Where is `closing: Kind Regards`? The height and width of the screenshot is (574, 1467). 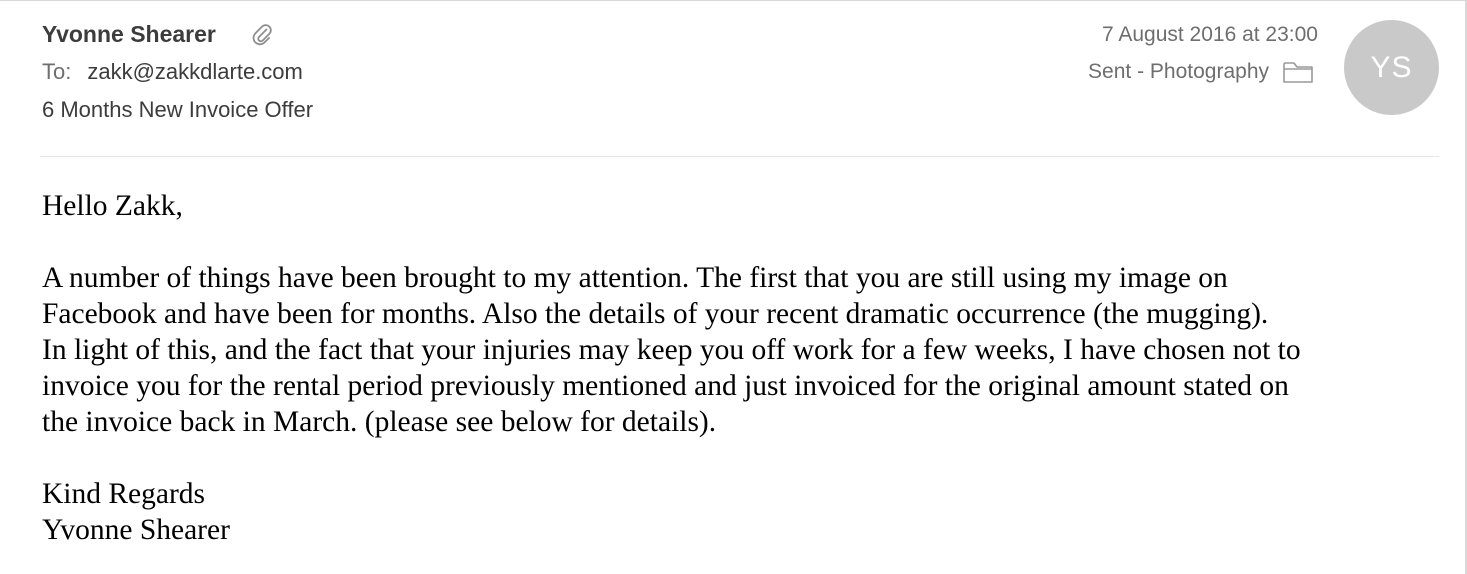 closing: Kind Regards is located at coordinates (124, 494).